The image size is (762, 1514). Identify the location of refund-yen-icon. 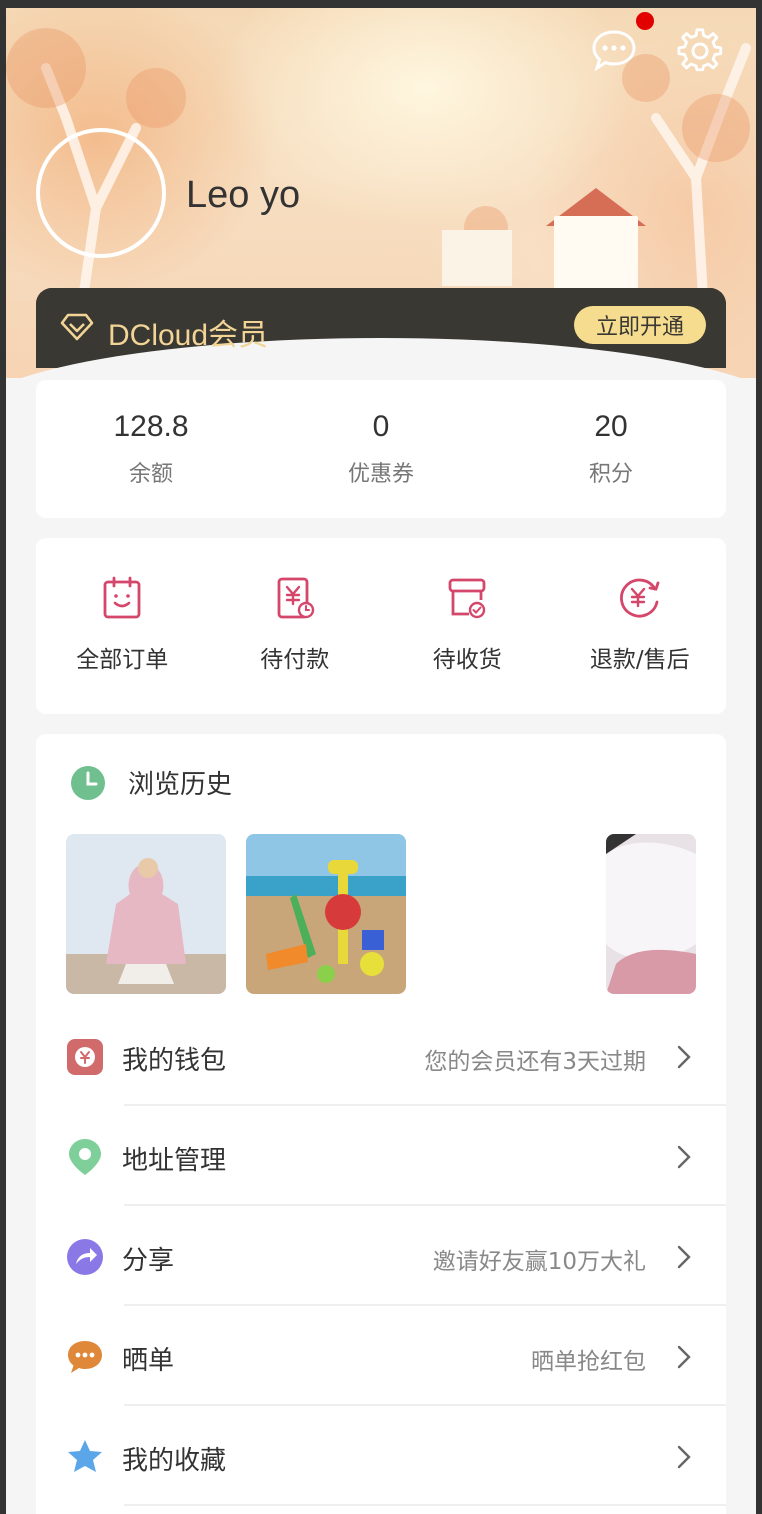
(639, 598).